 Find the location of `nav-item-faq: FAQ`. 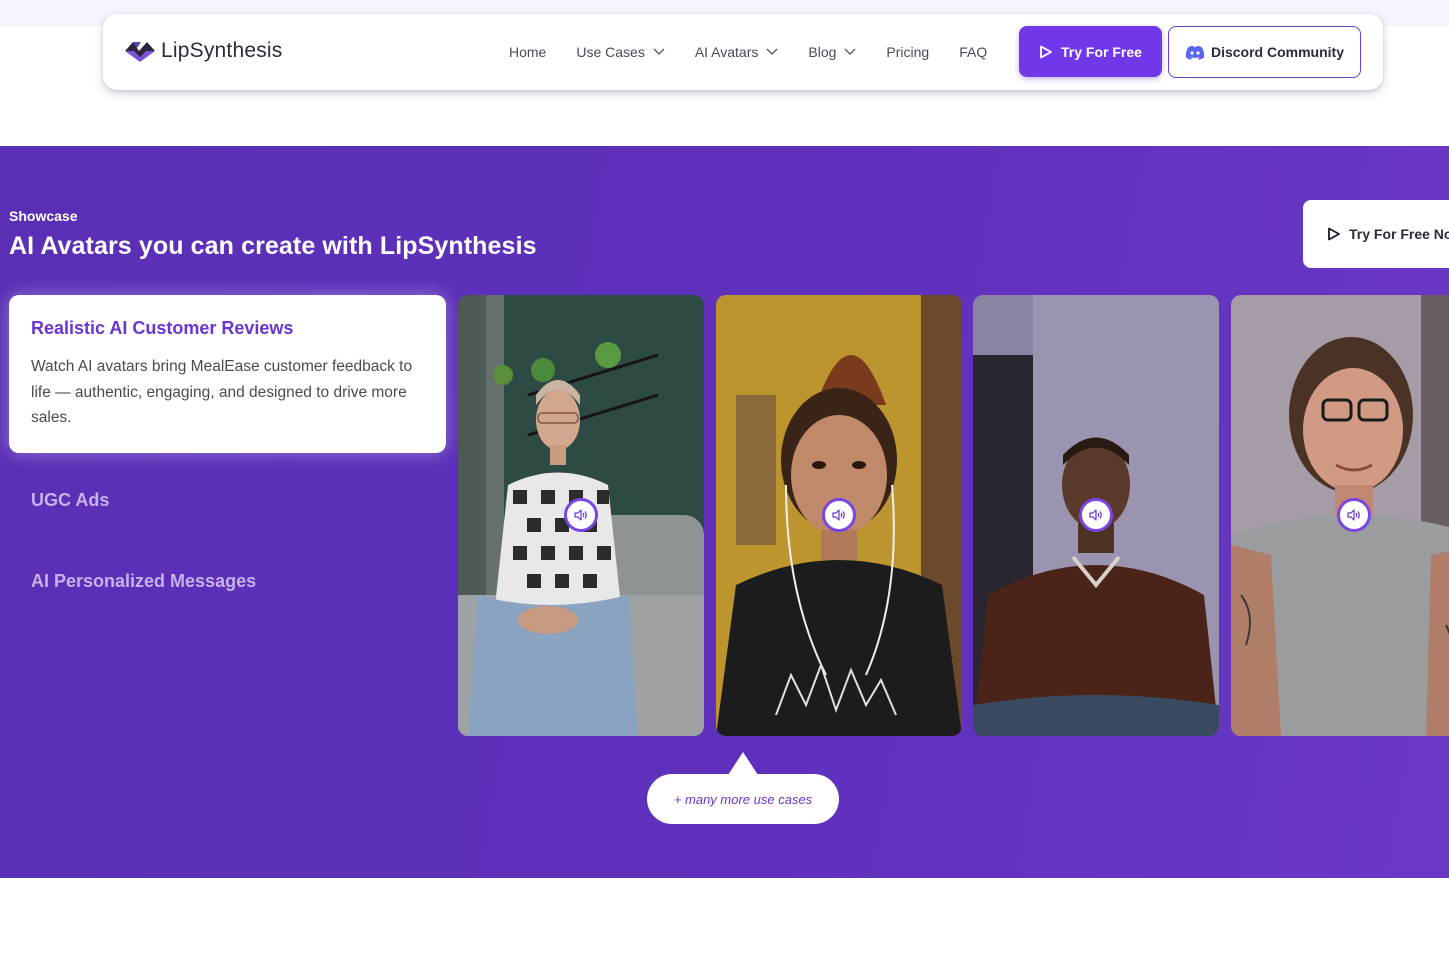

nav-item-faq: FAQ is located at coordinates (973, 52).